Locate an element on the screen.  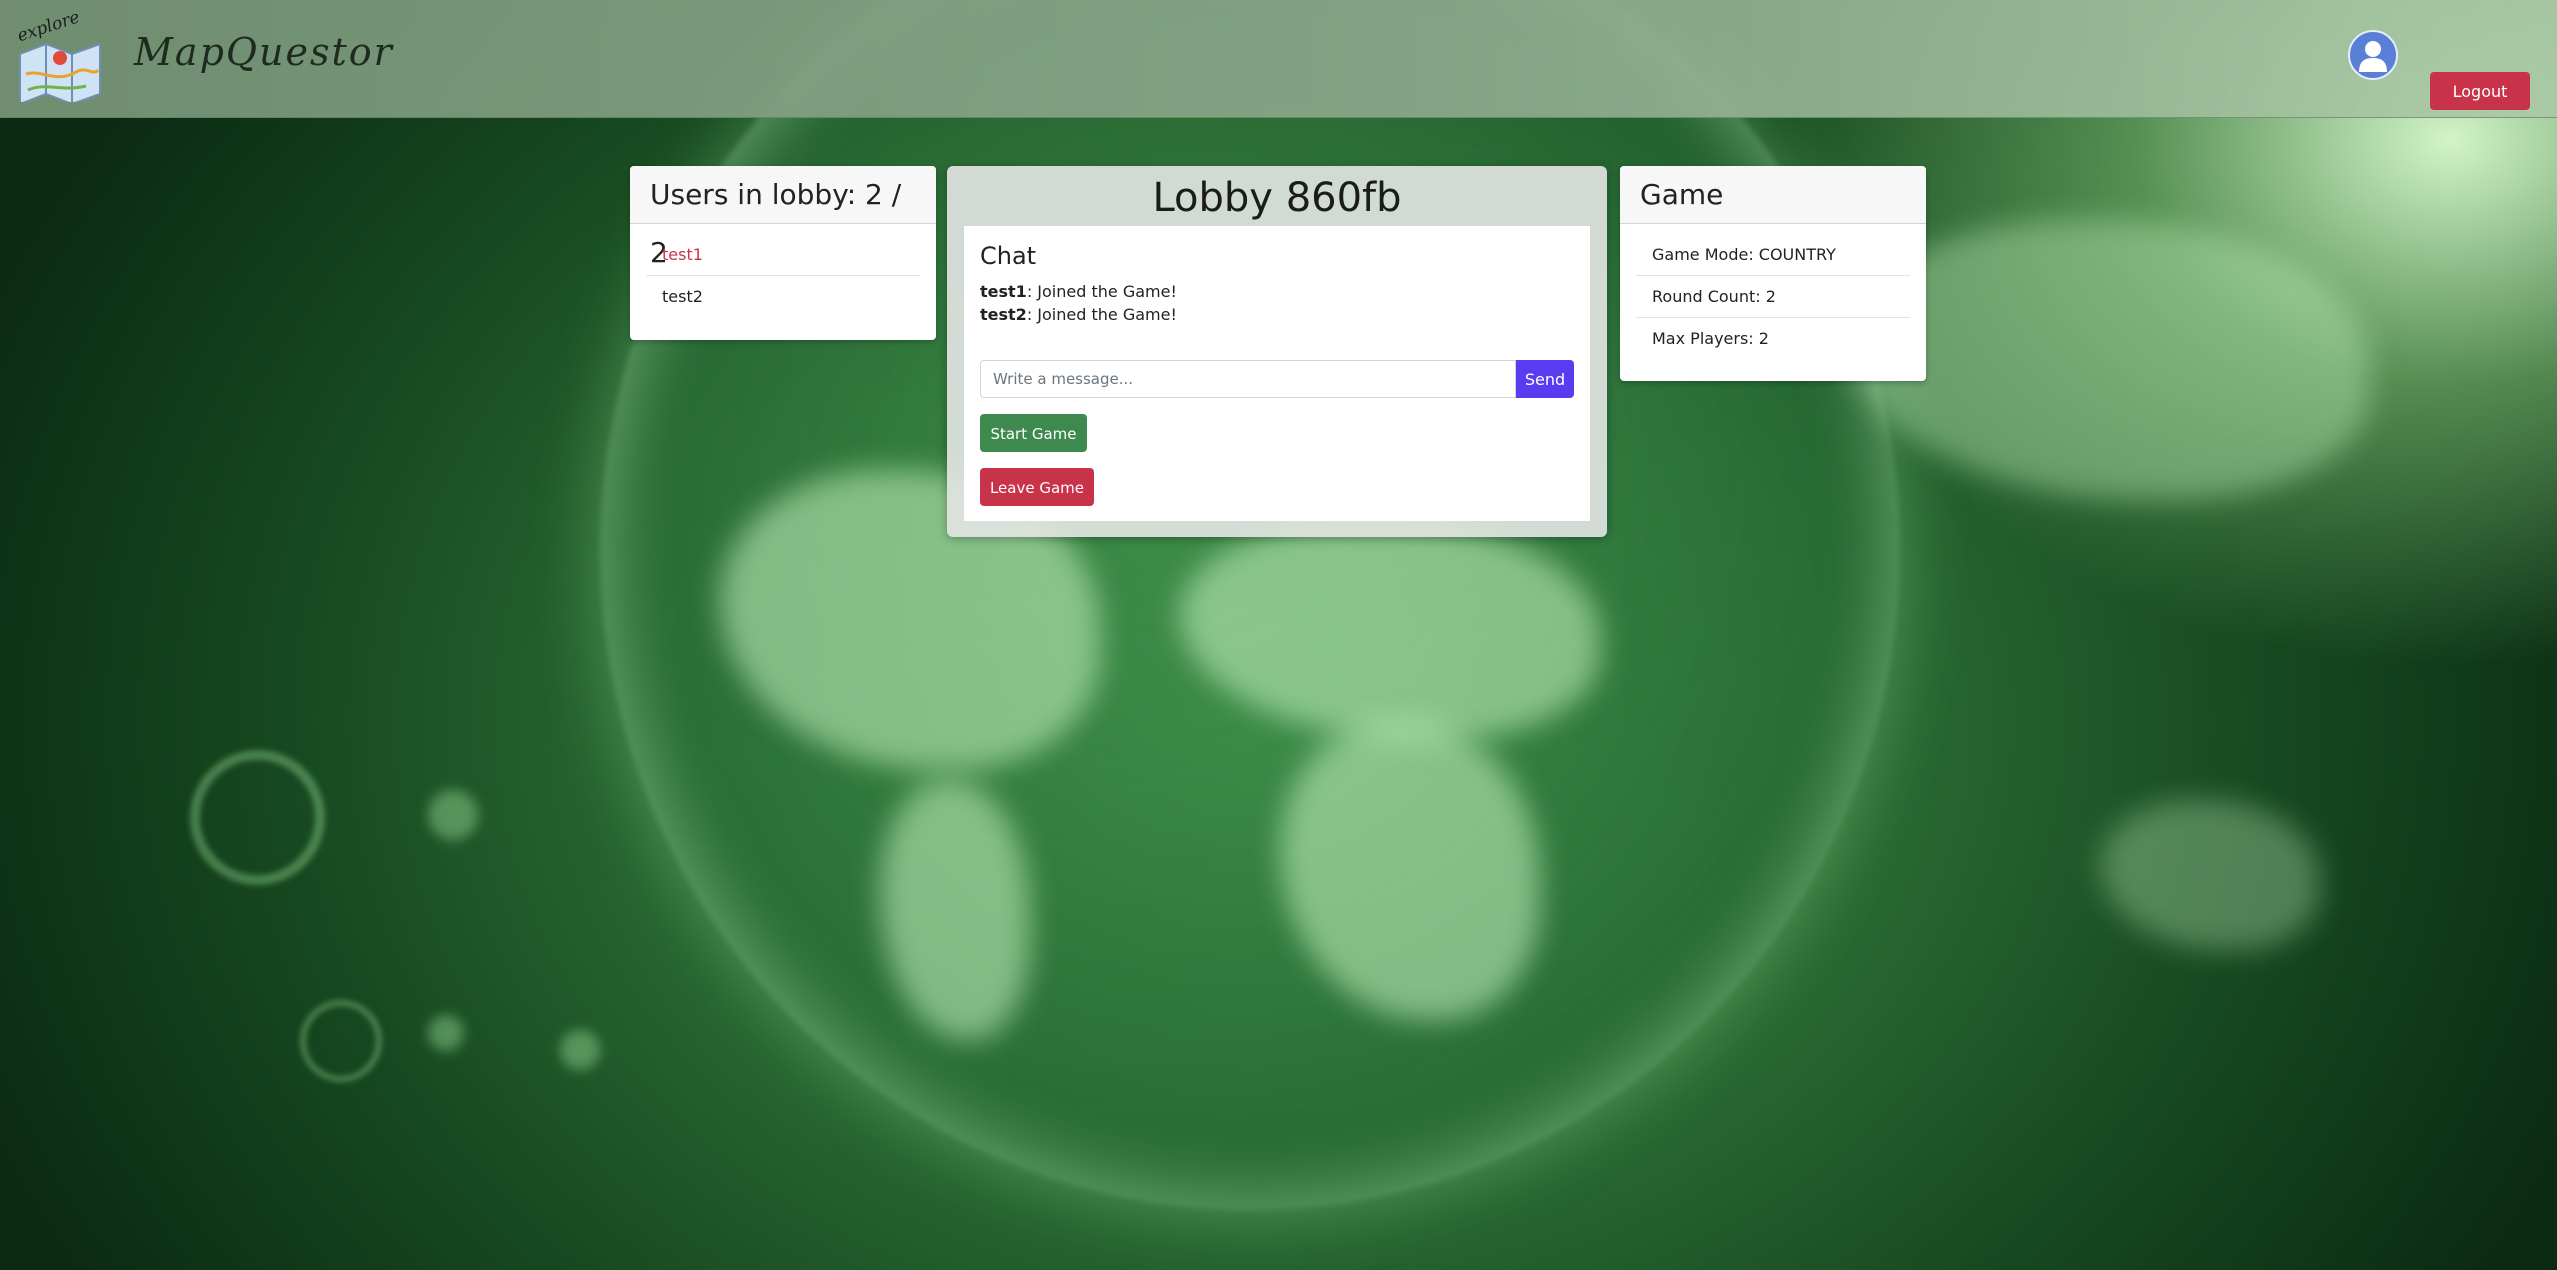
user-list-item: test2 is located at coordinates (682, 296).